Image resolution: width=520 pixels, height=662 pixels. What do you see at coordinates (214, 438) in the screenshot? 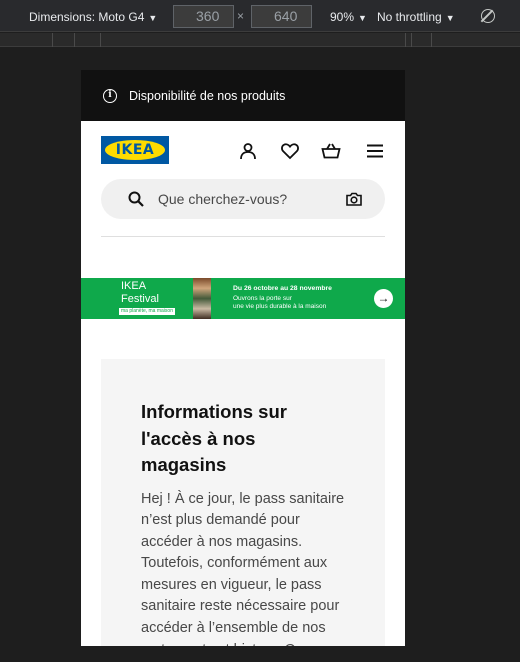
I see `card-title: Informations sur l'accès à nos magasins` at bounding box center [214, 438].